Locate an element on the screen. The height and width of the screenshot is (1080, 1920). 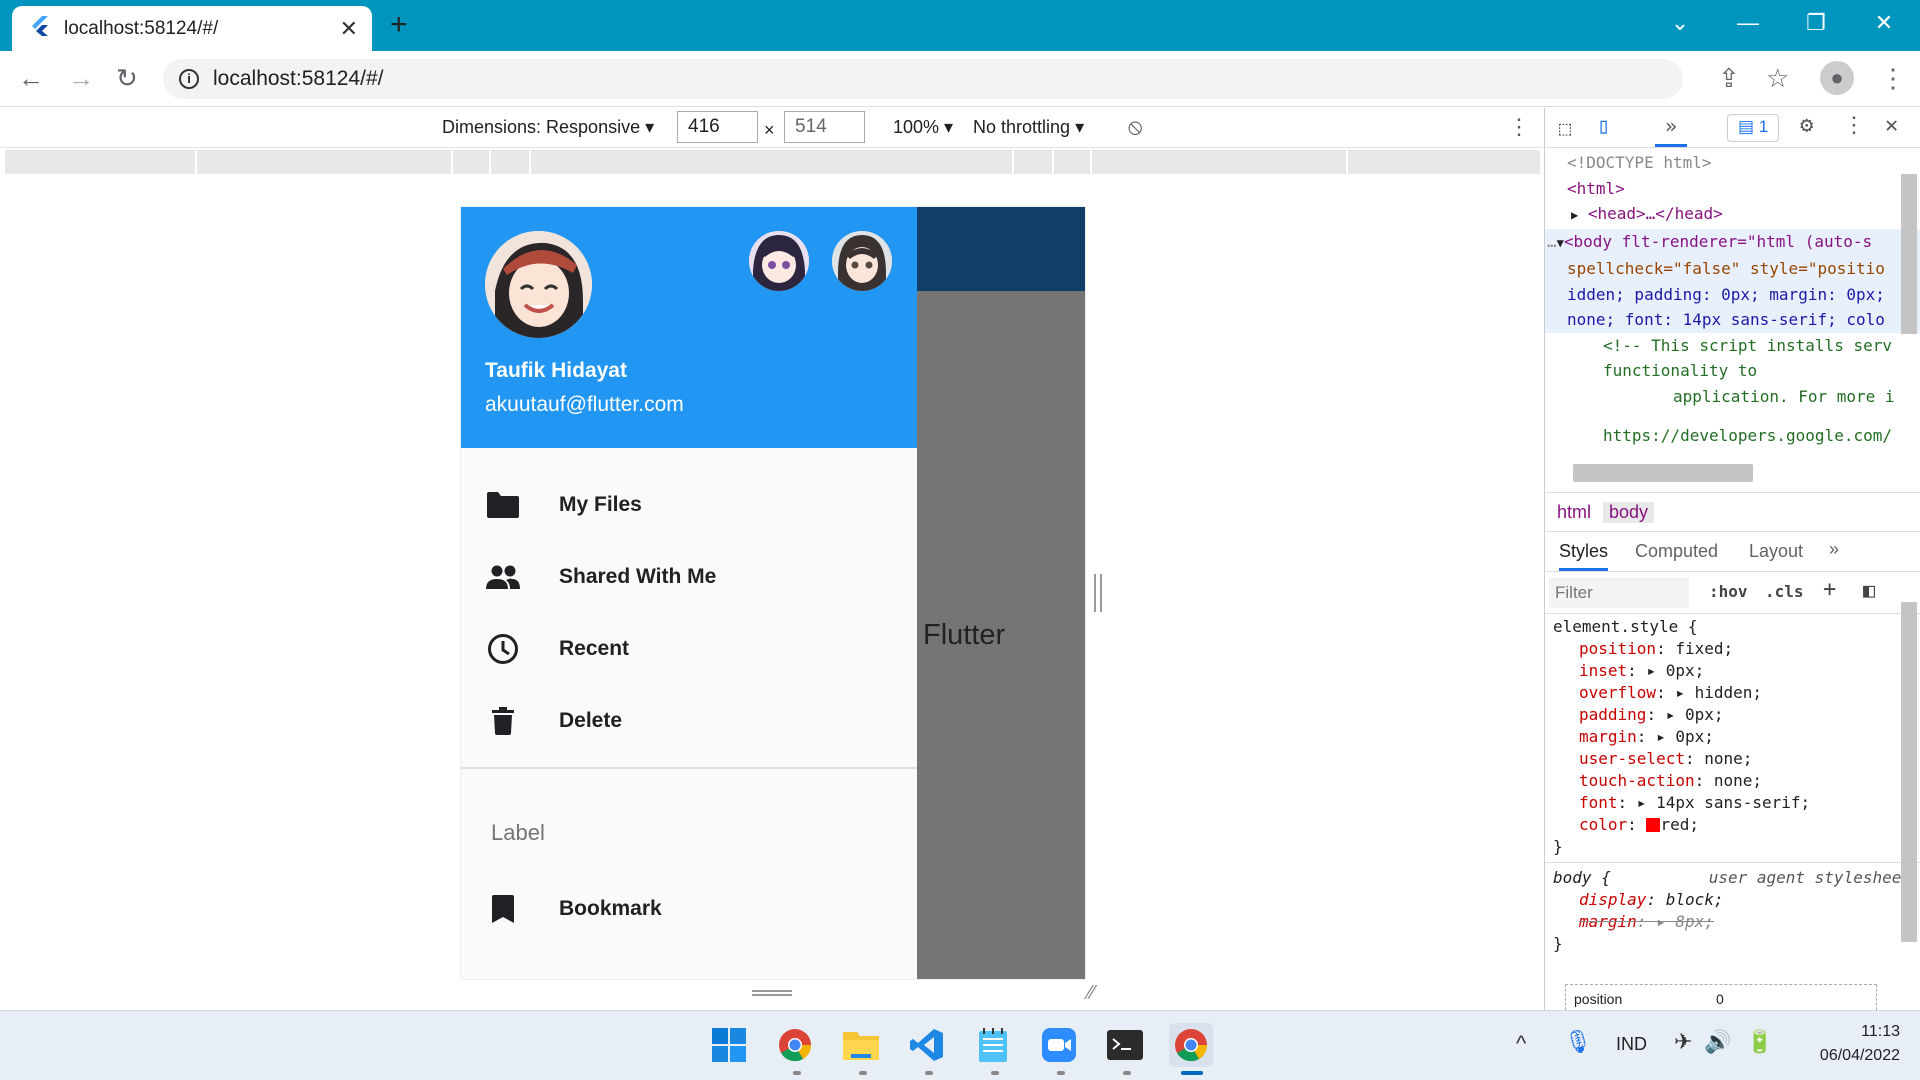
back-icon: ← is located at coordinates (31, 78).